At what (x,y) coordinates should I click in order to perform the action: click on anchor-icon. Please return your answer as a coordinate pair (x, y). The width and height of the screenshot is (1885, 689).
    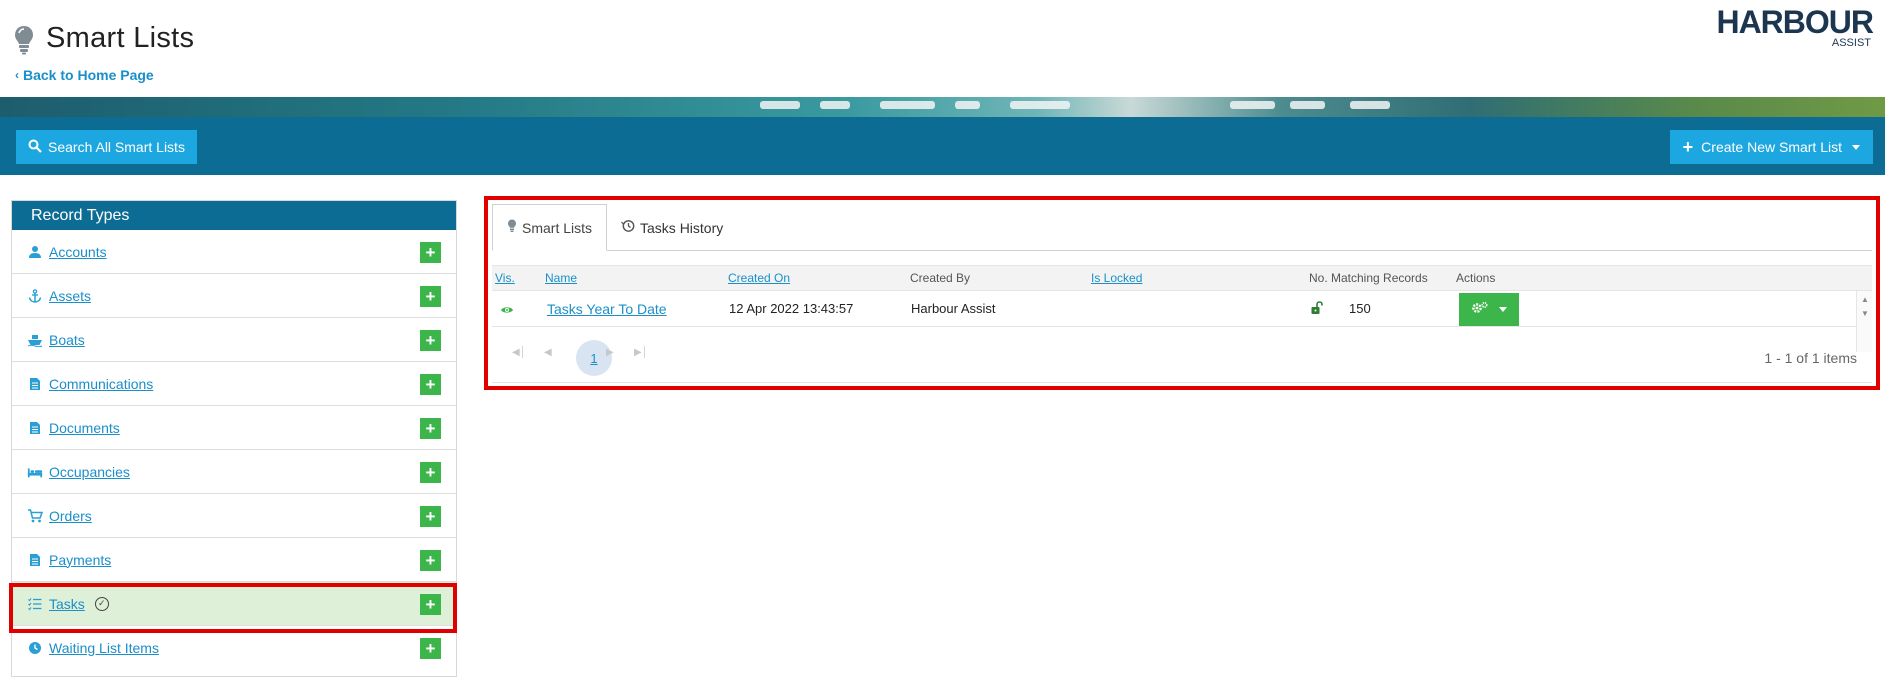
    Looking at the image, I should click on (35, 296).